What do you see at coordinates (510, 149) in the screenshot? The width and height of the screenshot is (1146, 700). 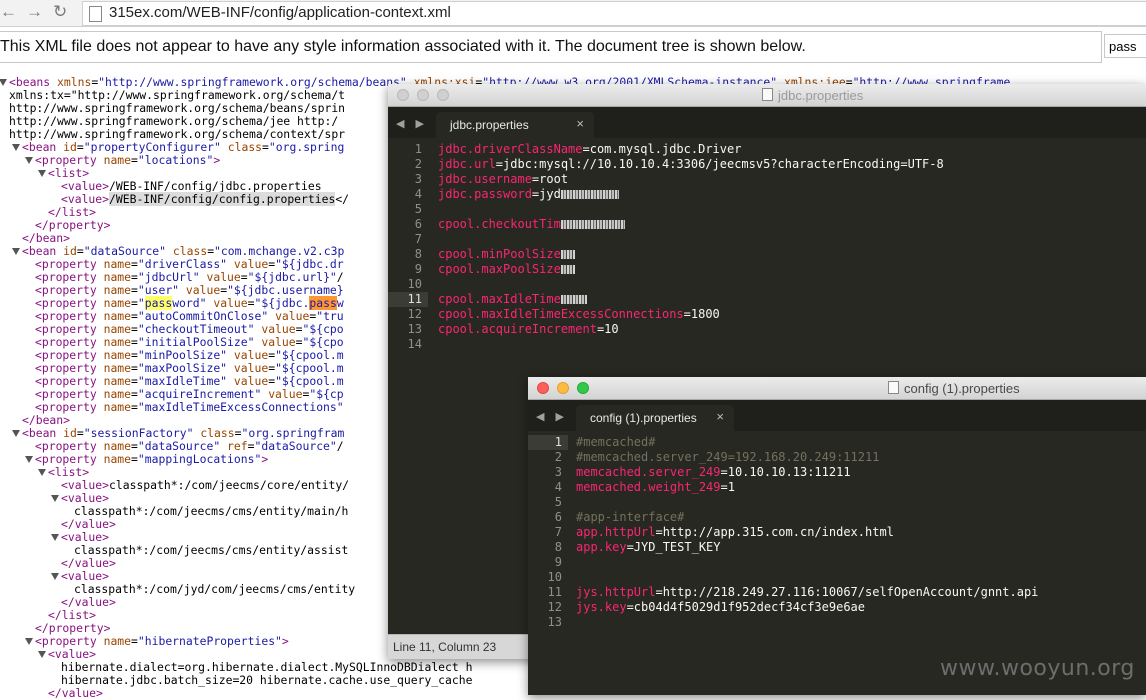 I see `property-key: jdbc.driverClassName` at bounding box center [510, 149].